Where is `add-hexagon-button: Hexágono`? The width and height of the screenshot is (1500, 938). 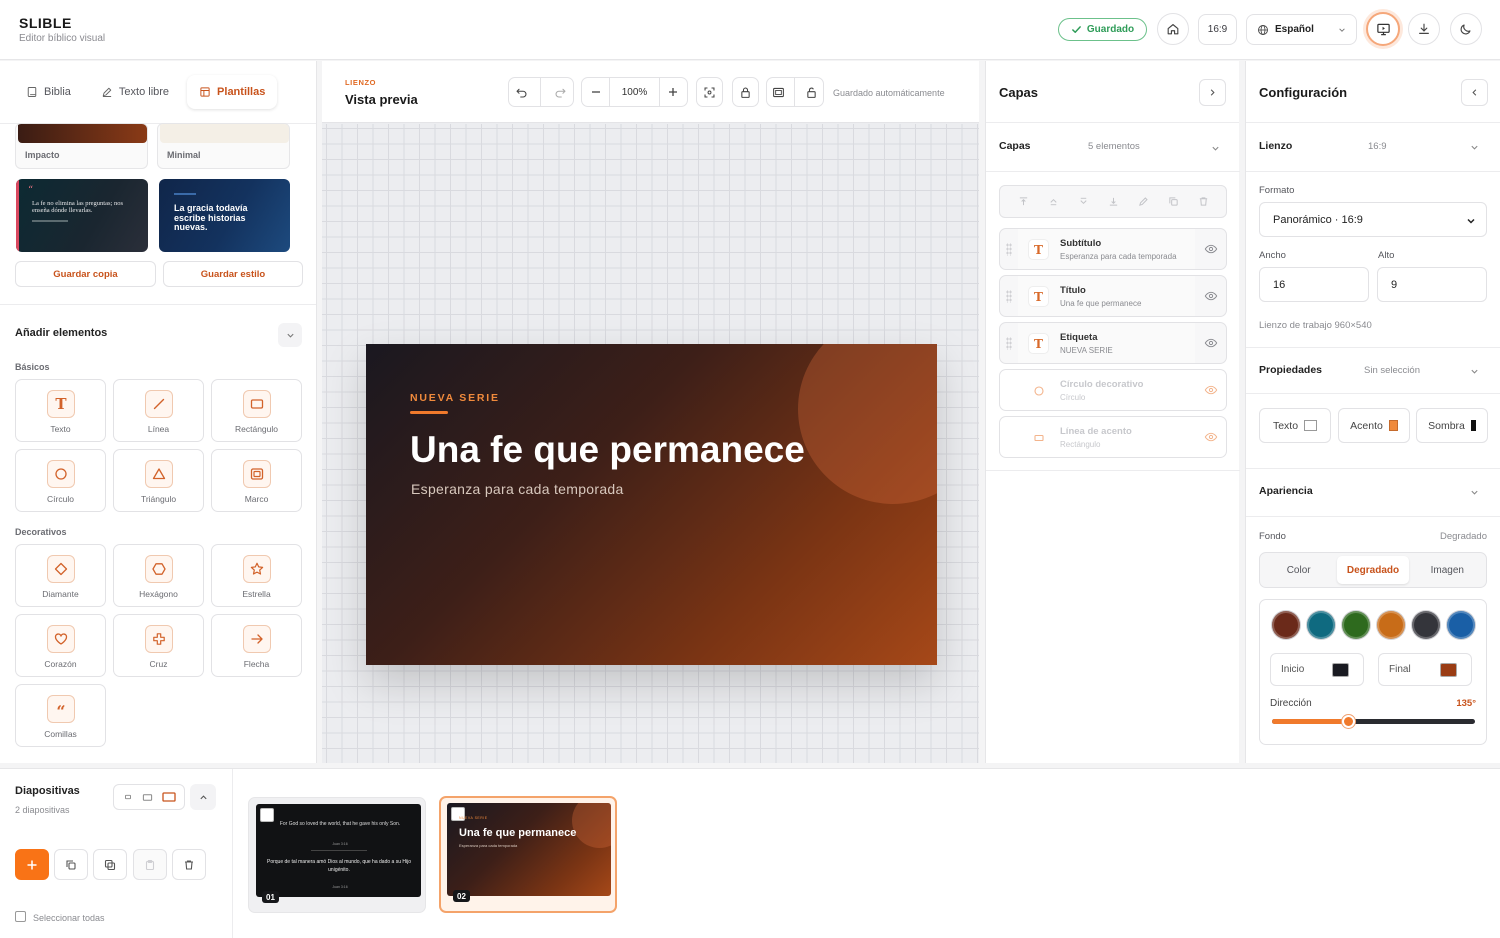 add-hexagon-button: Hexágono is located at coordinates (158, 575).